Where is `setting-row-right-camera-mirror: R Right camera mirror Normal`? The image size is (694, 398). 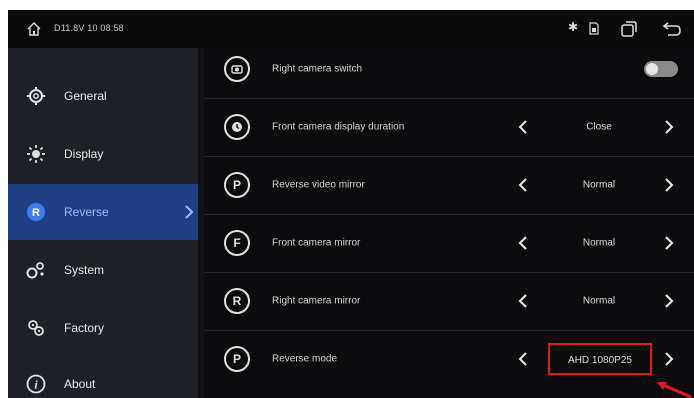
setting-row-right-camera-mirror: R Right camera mirror Normal is located at coordinates (449, 301).